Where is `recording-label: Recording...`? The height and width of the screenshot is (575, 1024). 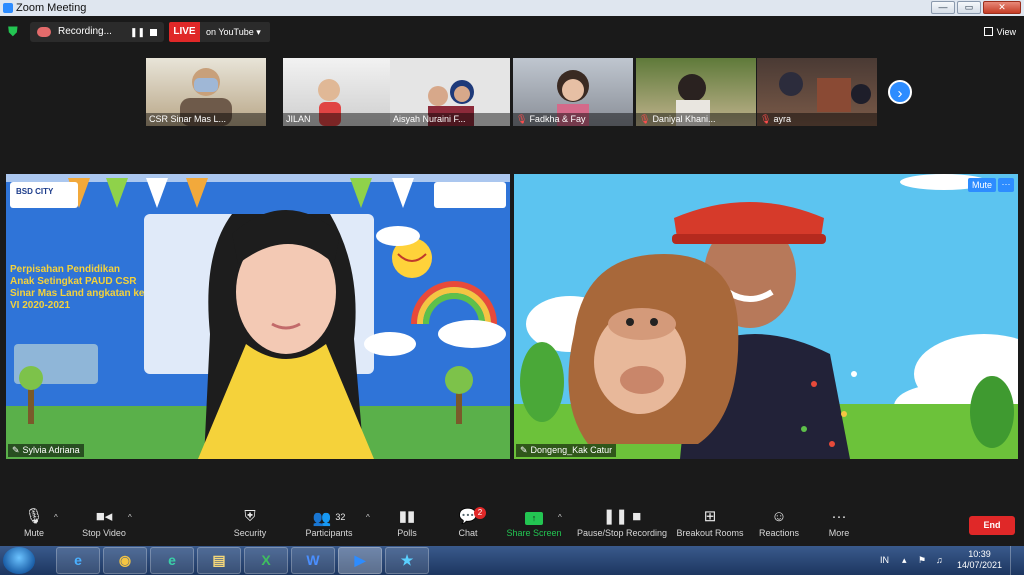
recording-label: Recording... is located at coordinates (85, 31).